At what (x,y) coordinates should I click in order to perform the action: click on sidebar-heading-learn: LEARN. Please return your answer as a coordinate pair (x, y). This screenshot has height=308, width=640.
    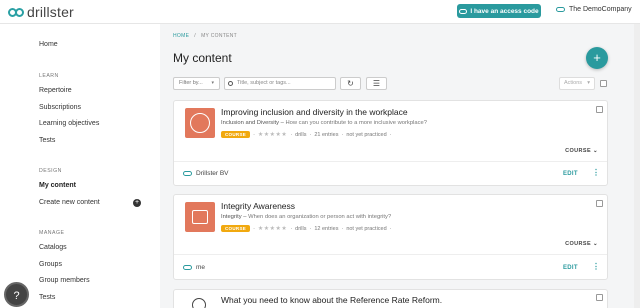
    Looking at the image, I should click on (49, 76).